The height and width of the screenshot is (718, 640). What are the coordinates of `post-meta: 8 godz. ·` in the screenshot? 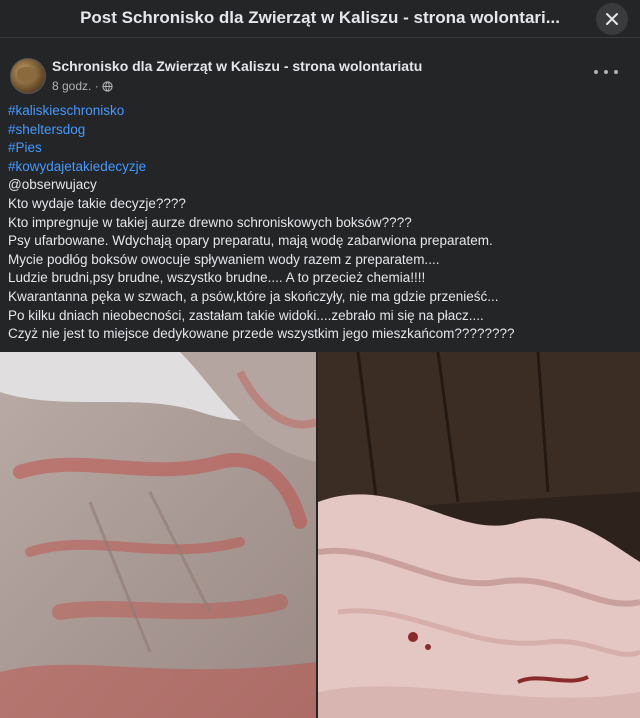 It's located at (82, 86).